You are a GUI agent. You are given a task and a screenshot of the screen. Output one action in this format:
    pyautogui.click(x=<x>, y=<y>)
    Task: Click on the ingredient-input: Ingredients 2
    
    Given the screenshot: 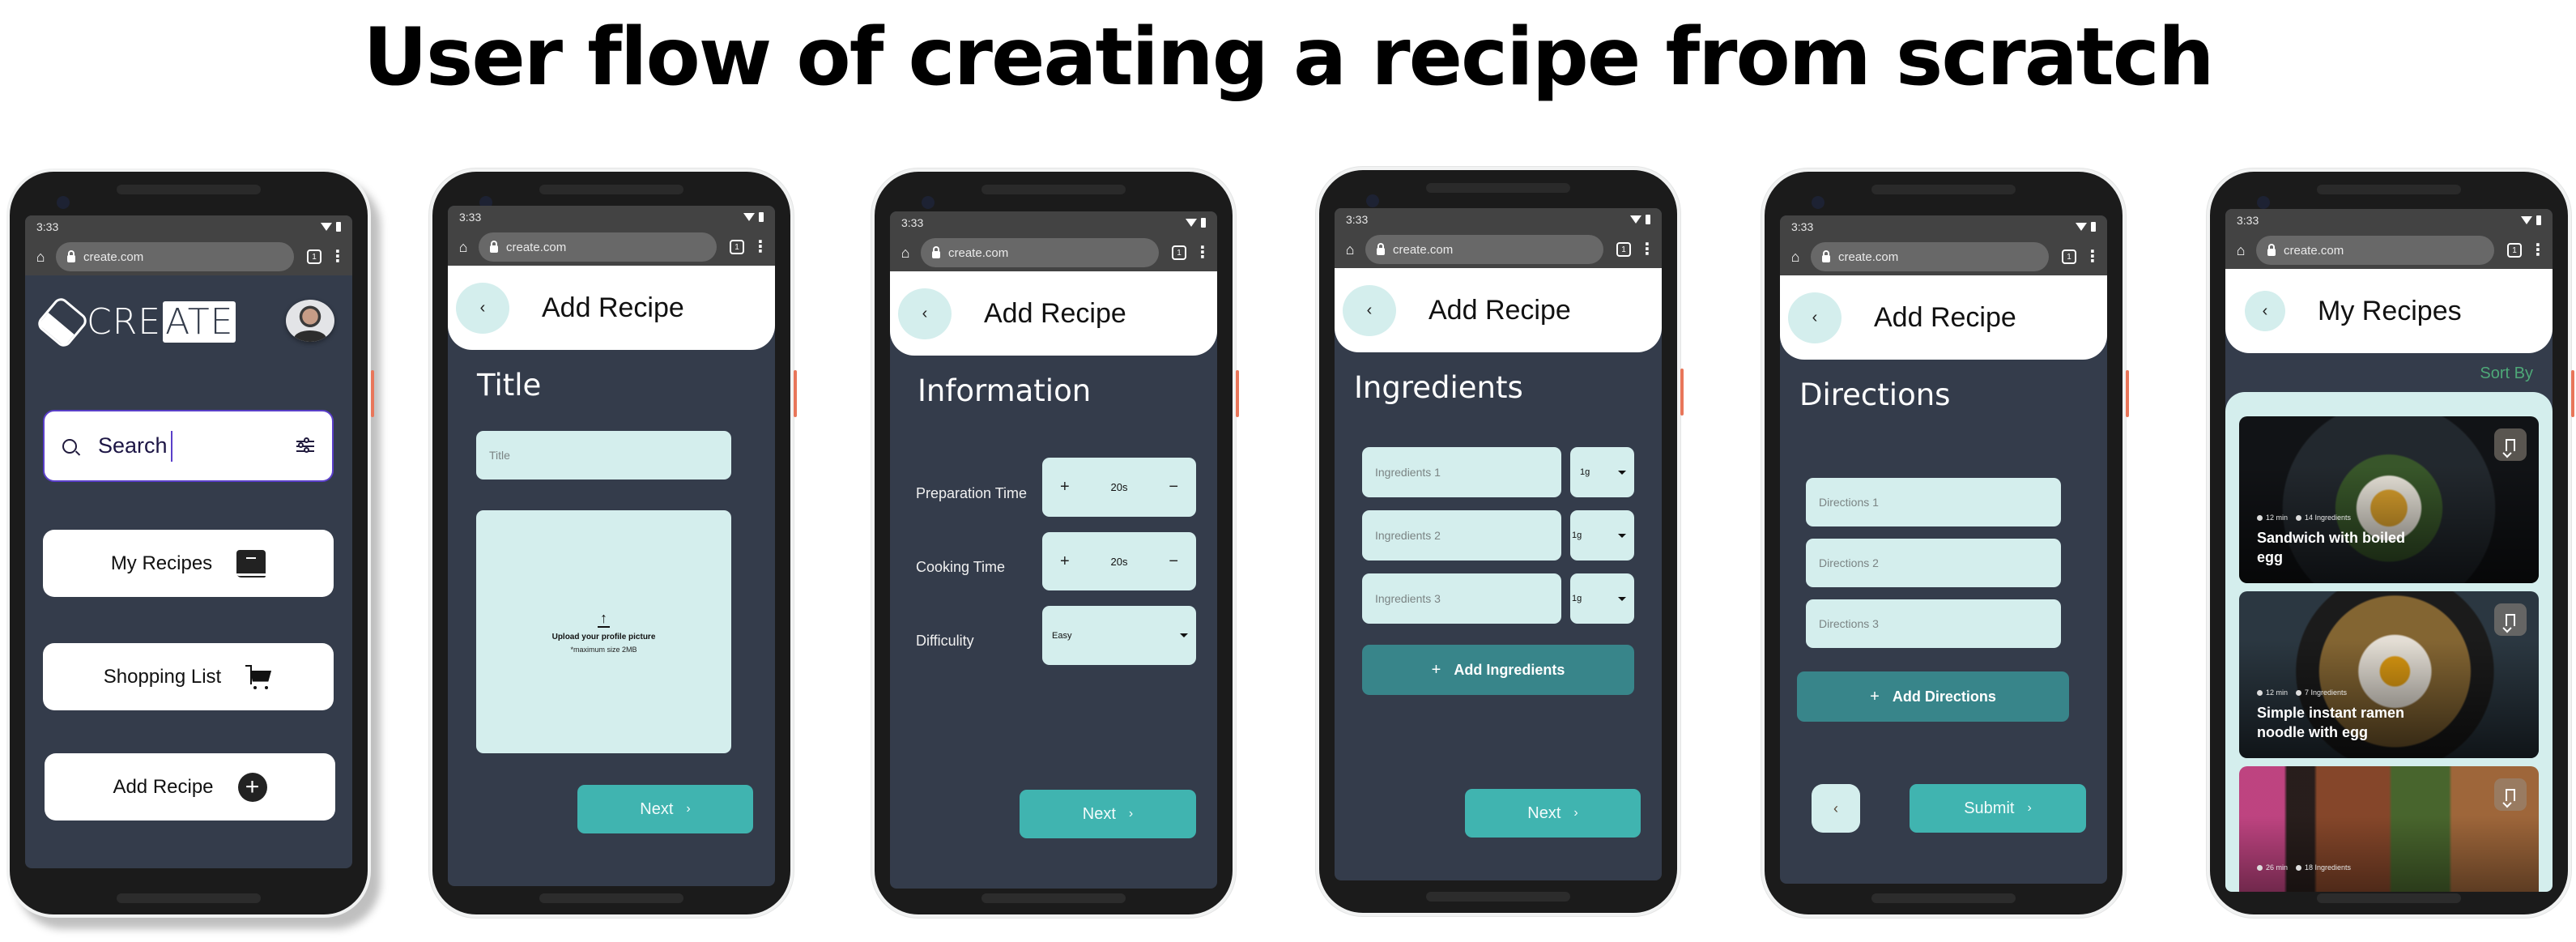 What is the action you would take?
    pyautogui.click(x=1461, y=535)
    